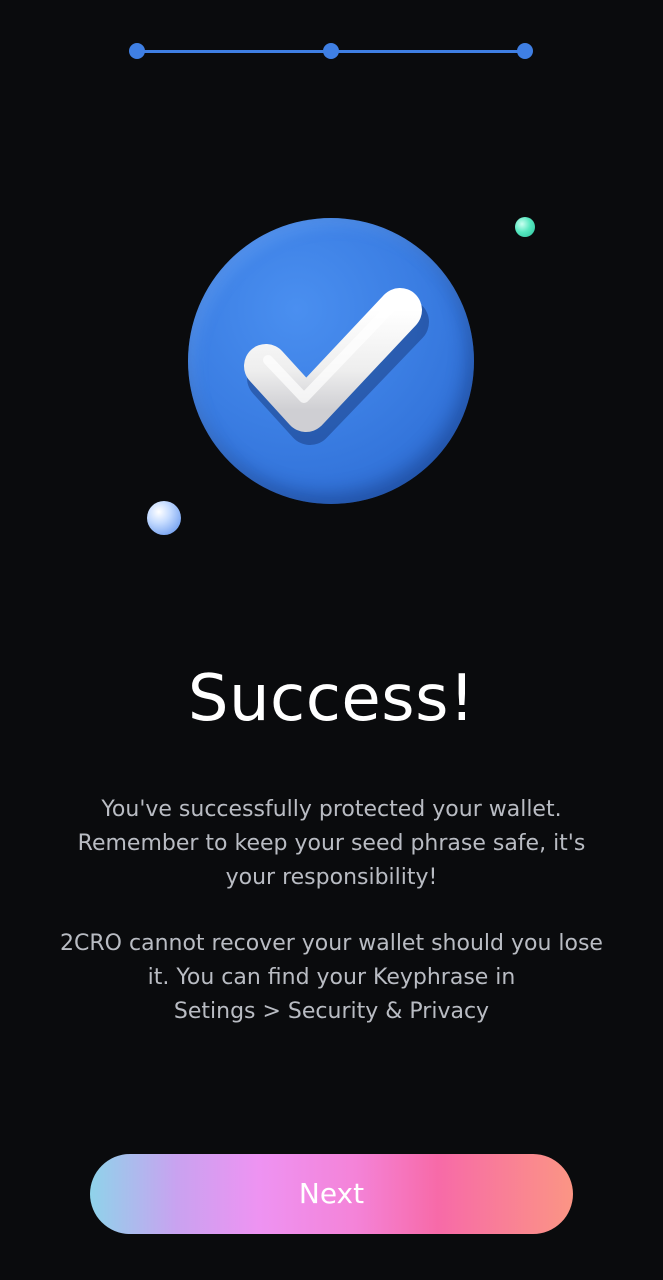 The image size is (663, 1280). I want to click on green-orb-decoration, so click(525, 227).